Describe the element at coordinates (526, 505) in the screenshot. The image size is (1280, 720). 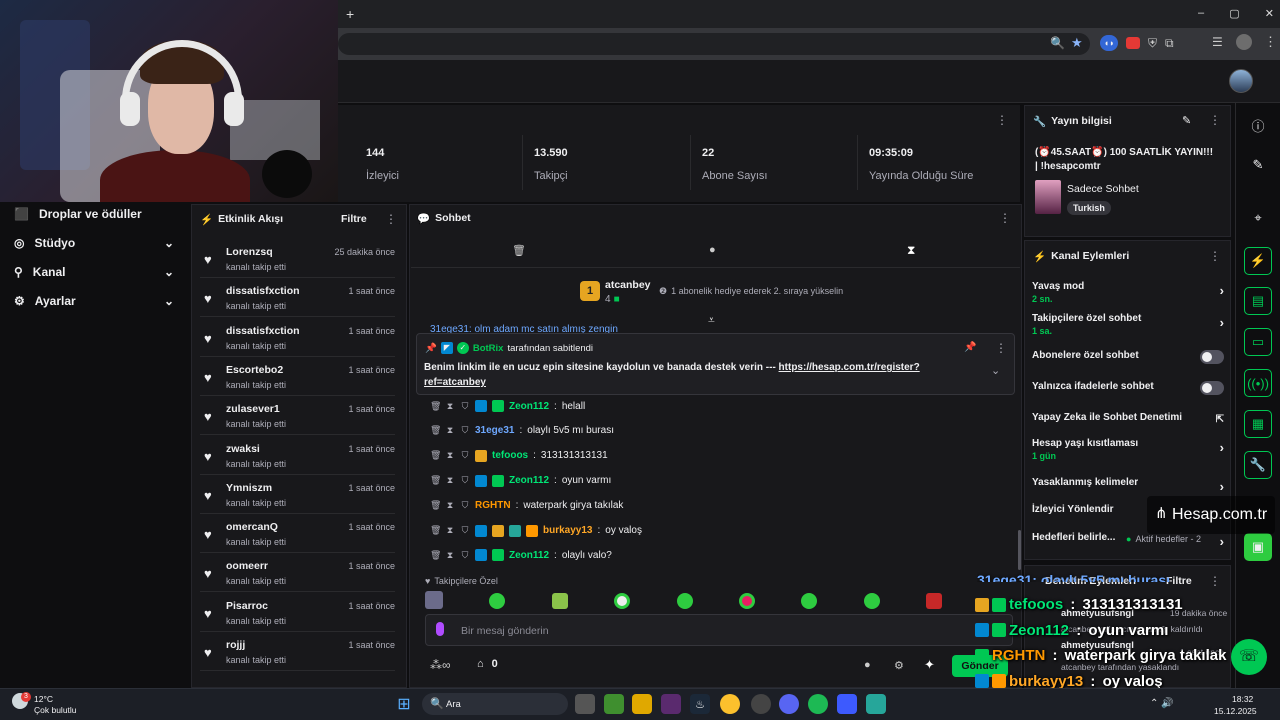
I see `chat-message: 🗑 ⧗ ⛉ RGHTN: waterpark girya takılak` at that location.